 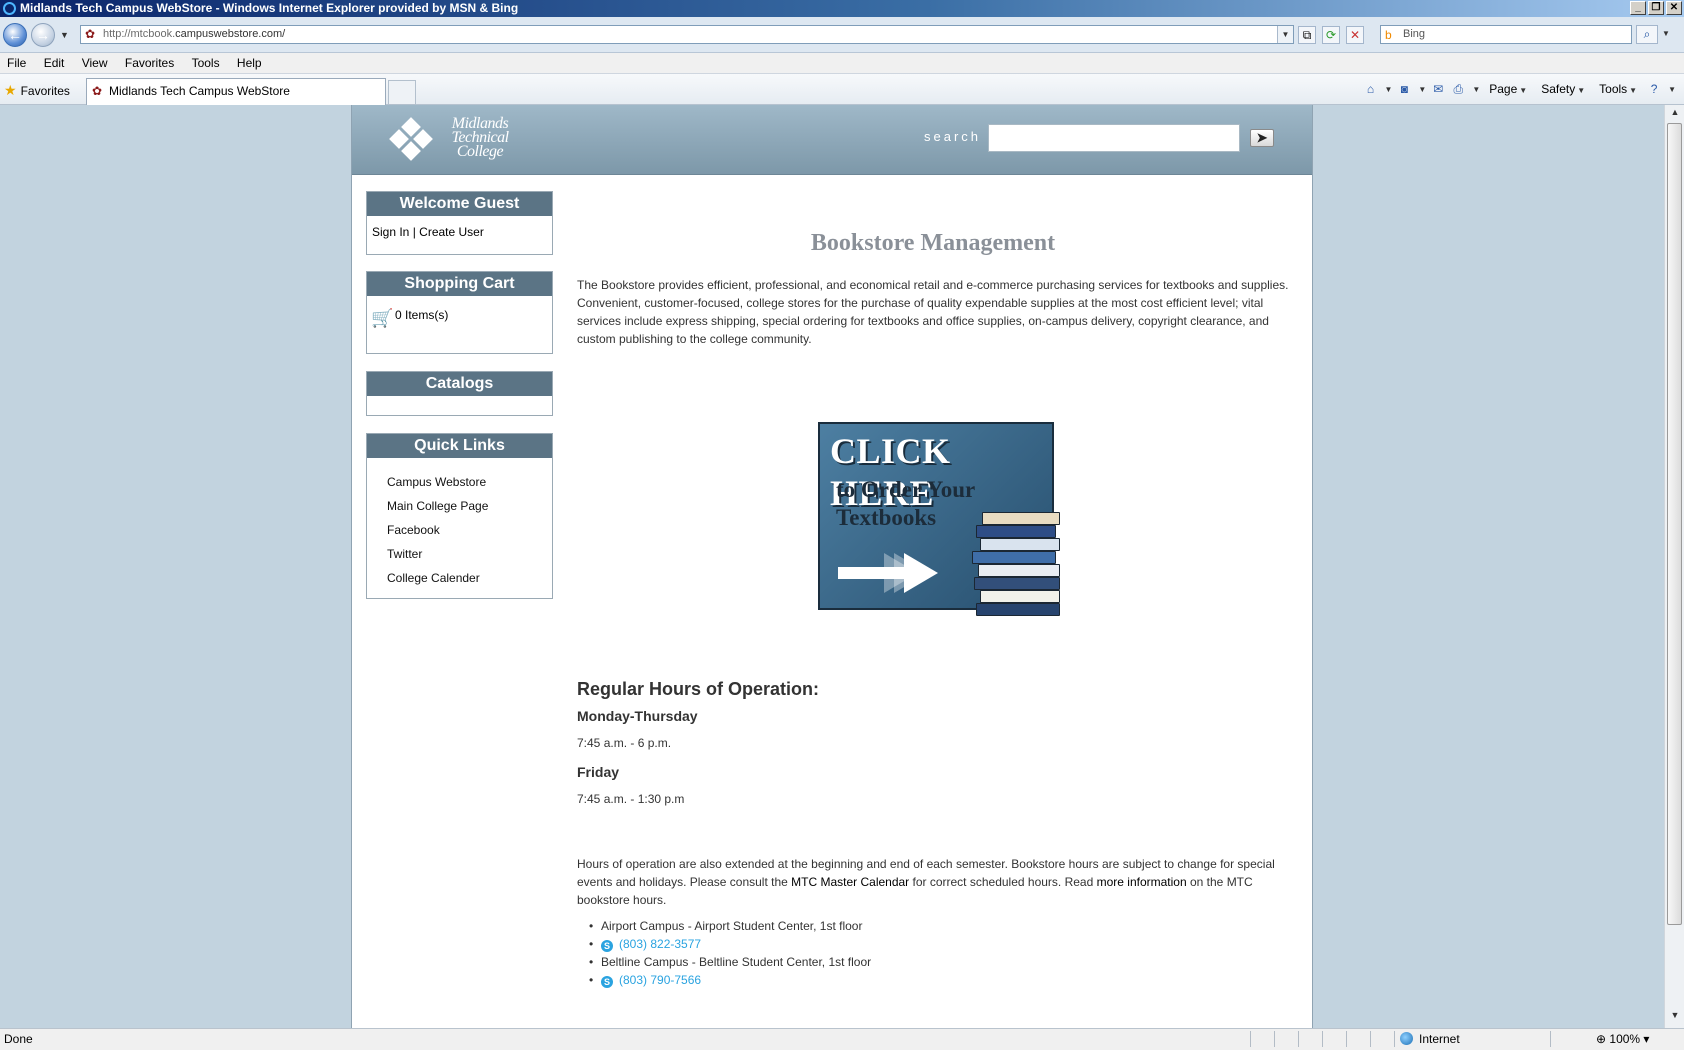 What do you see at coordinates (9, 8) in the screenshot?
I see `ie-logo-icon` at bounding box center [9, 8].